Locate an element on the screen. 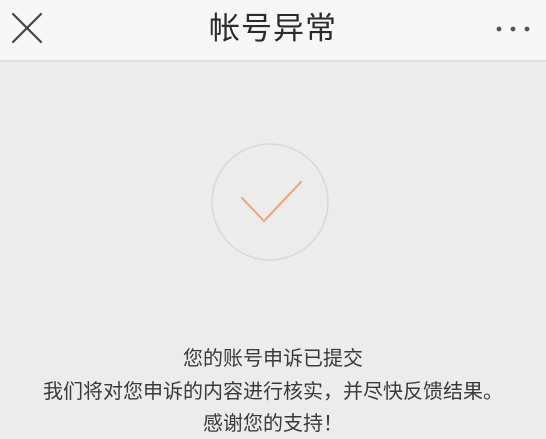 This screenshot has height=439, width=546. more-horizontal-icon is located at coordinates (513, 29).